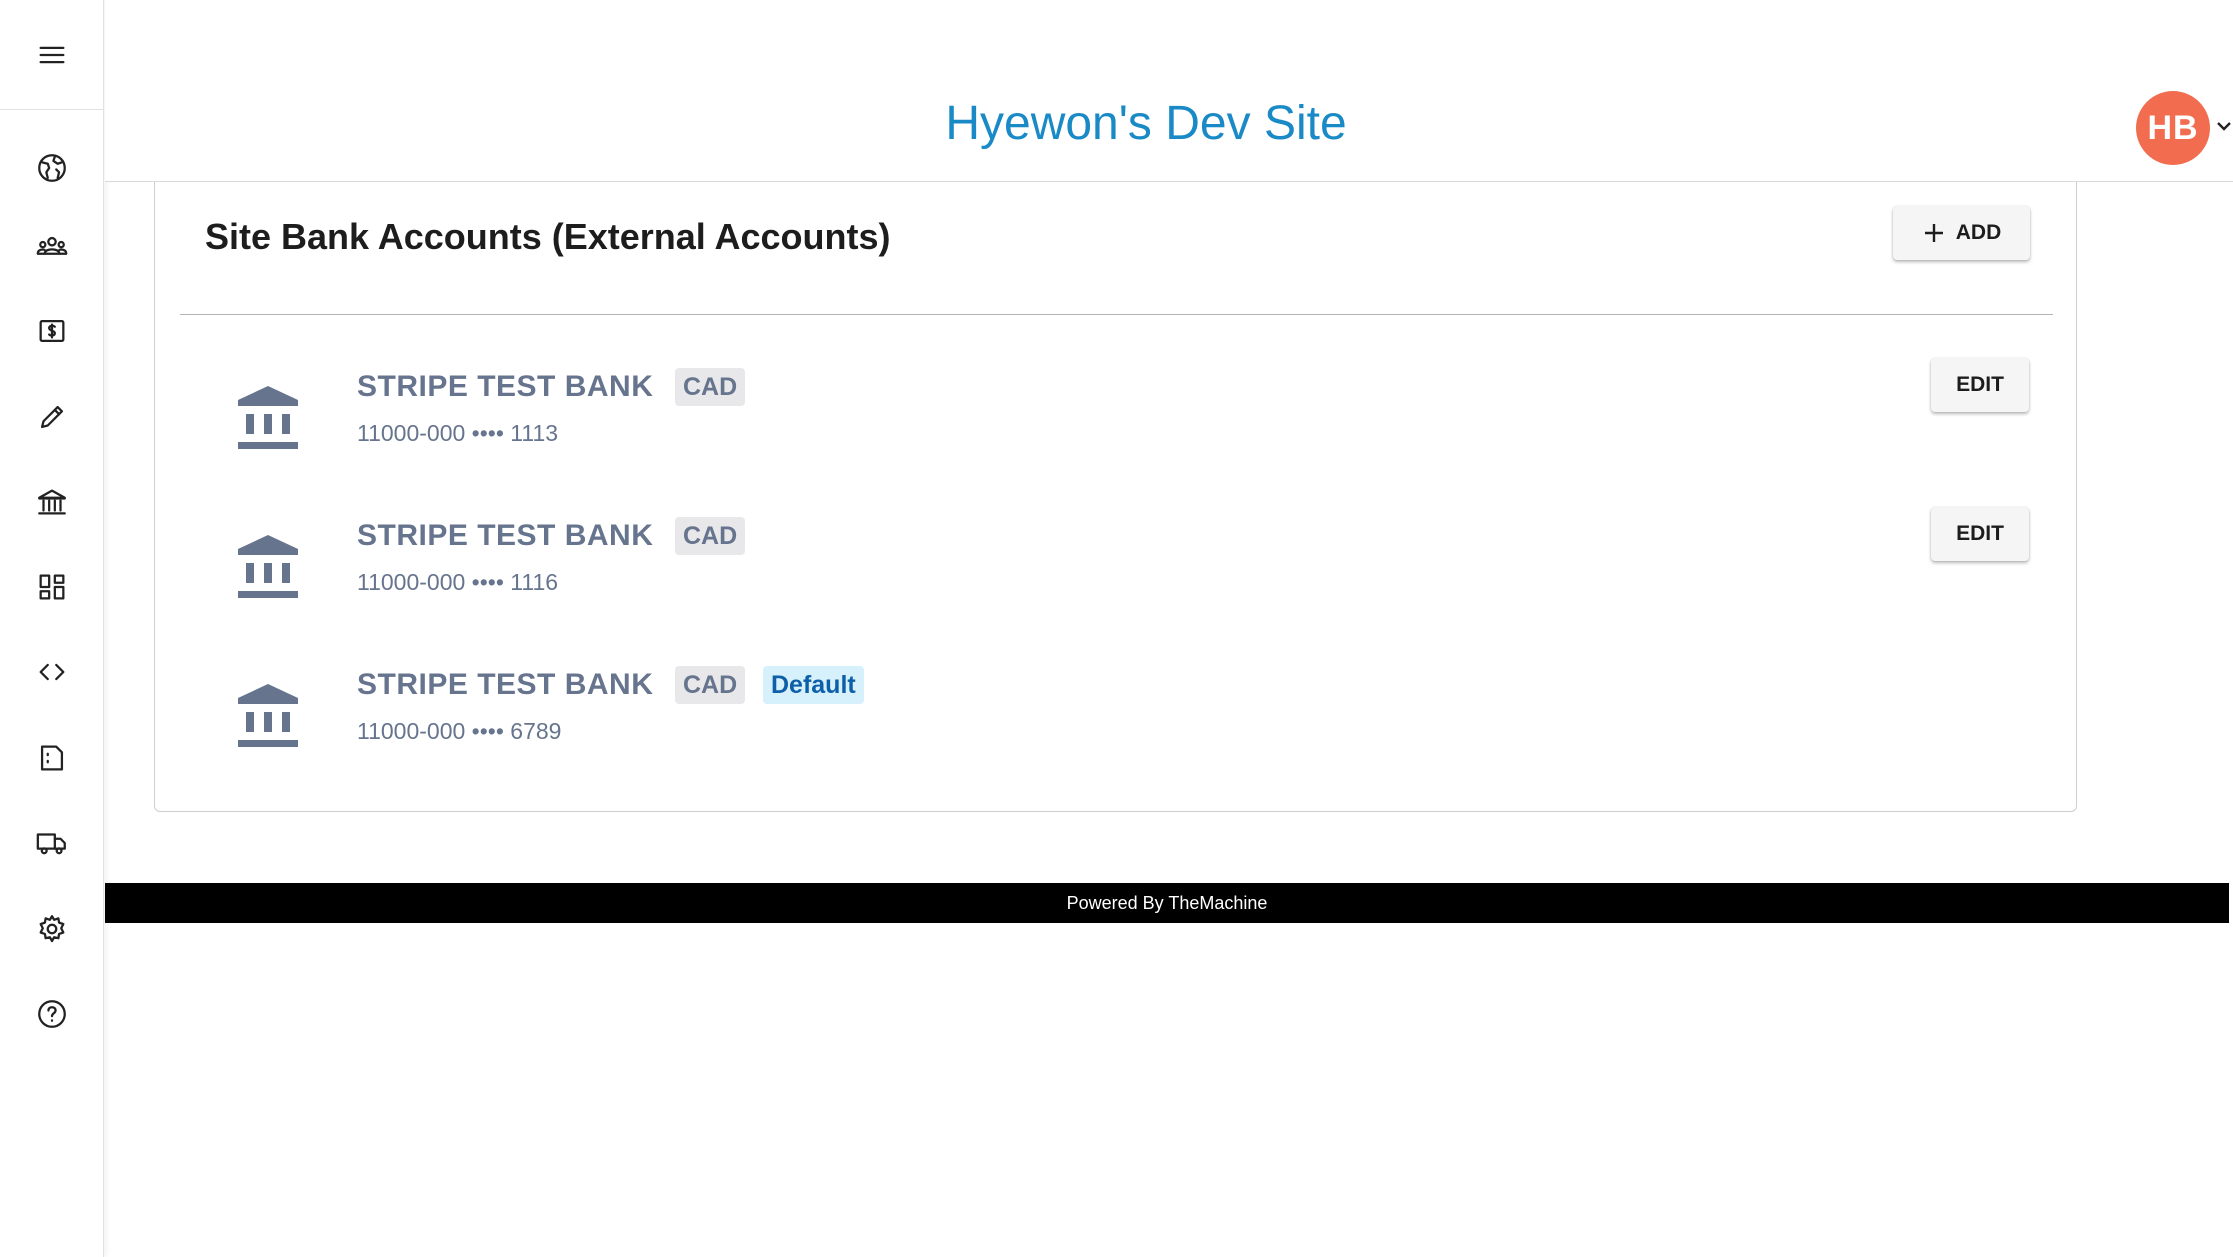  I want to click on sidebar-item-documents, so click(52, 758).